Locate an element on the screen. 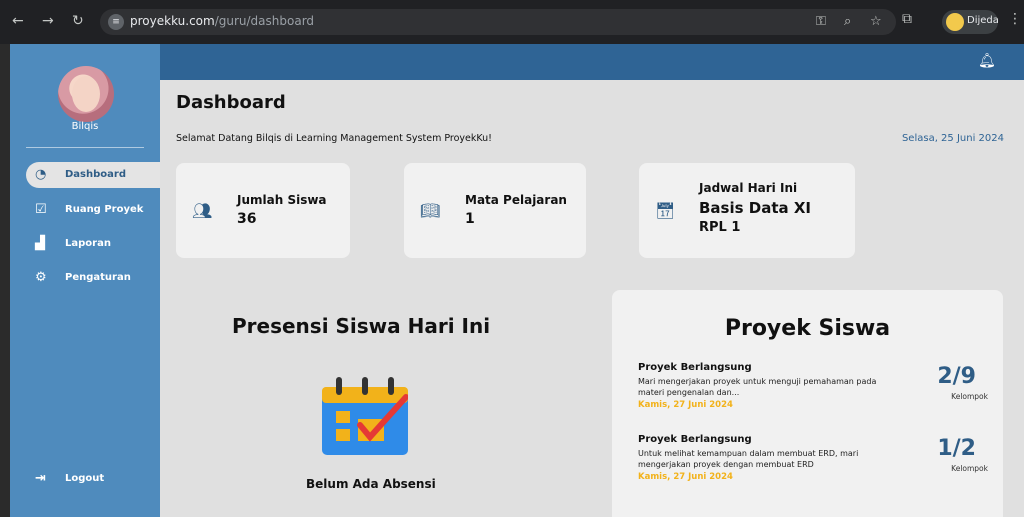 Image resolution: width=1024 pixels, height=517 pixels. sidebar-item-ruang-proyek: ☑ Ruang Proyek is located at coordinates (93, 210).